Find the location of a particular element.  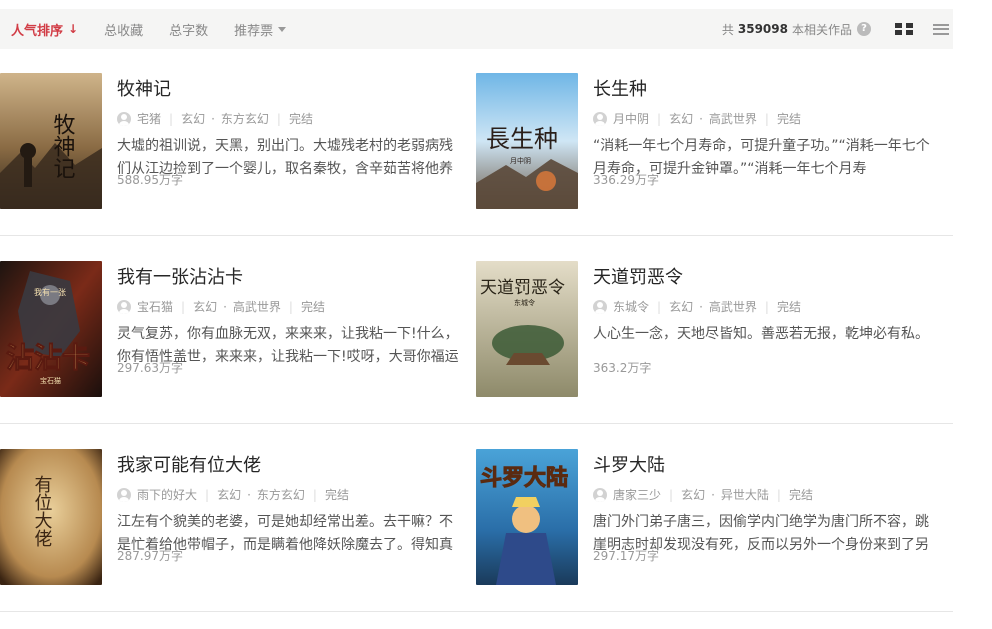

cover-image: 有位大佬 is located at coordinates (51, 517).